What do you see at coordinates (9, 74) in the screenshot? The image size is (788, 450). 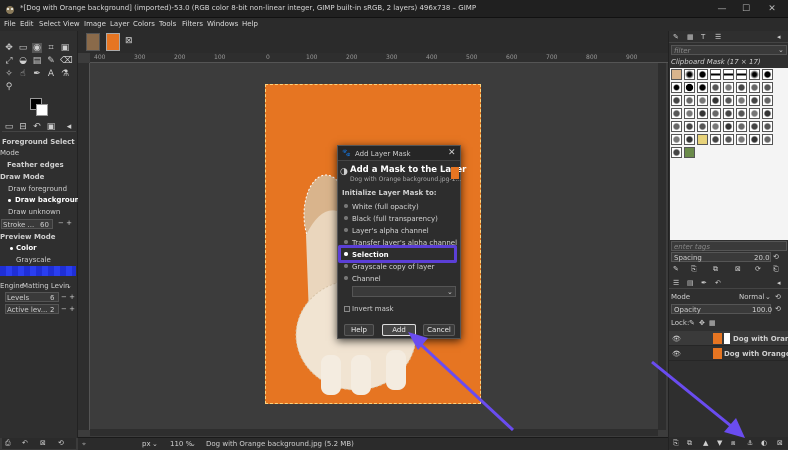 I see `clone-icon: ✧` at bounding box center [9, 74].